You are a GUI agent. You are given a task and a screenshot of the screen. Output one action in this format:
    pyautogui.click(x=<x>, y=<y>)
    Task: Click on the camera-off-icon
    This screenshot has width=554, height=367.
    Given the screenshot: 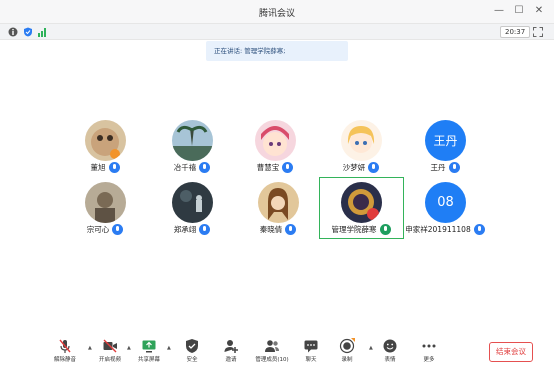 What is the action you would take?
    pyautogui.click(x=110, y=346)
    